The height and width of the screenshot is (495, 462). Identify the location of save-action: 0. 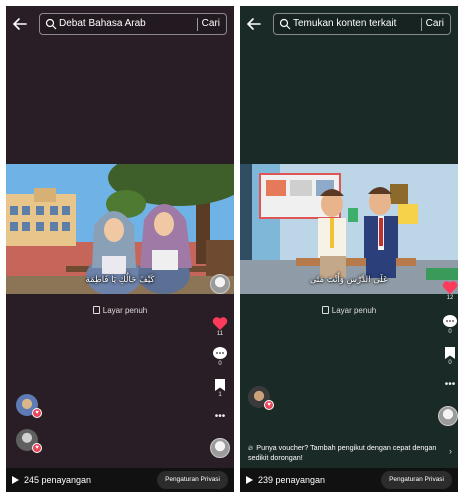
(449, 356).